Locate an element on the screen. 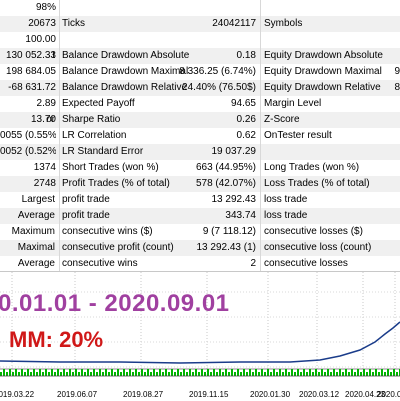  cell-d: 0.62 is located at coordinates (246, 135).